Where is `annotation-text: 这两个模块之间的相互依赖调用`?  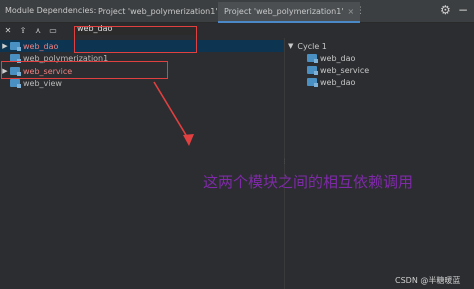
annotation-text: 这两个模块之间的相互依赖调用 is located at coordinates (308, 182).